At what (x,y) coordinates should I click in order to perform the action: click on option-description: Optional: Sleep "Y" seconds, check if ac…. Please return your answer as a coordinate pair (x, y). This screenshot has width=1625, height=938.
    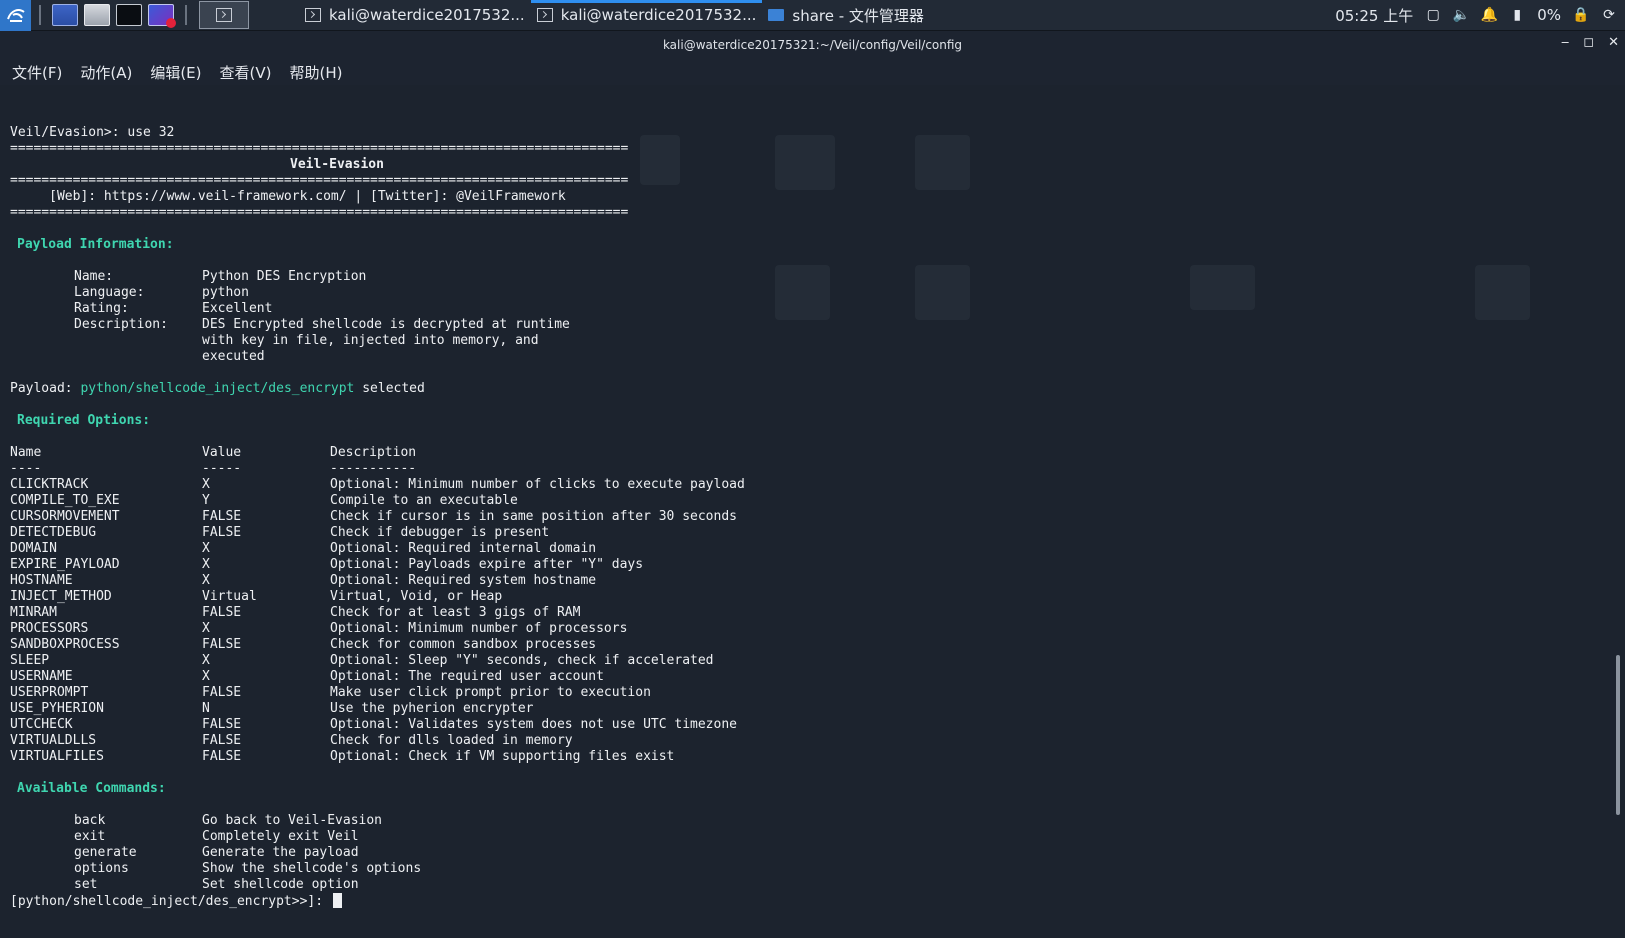
    Looking at the image, I should click on (522, 660).